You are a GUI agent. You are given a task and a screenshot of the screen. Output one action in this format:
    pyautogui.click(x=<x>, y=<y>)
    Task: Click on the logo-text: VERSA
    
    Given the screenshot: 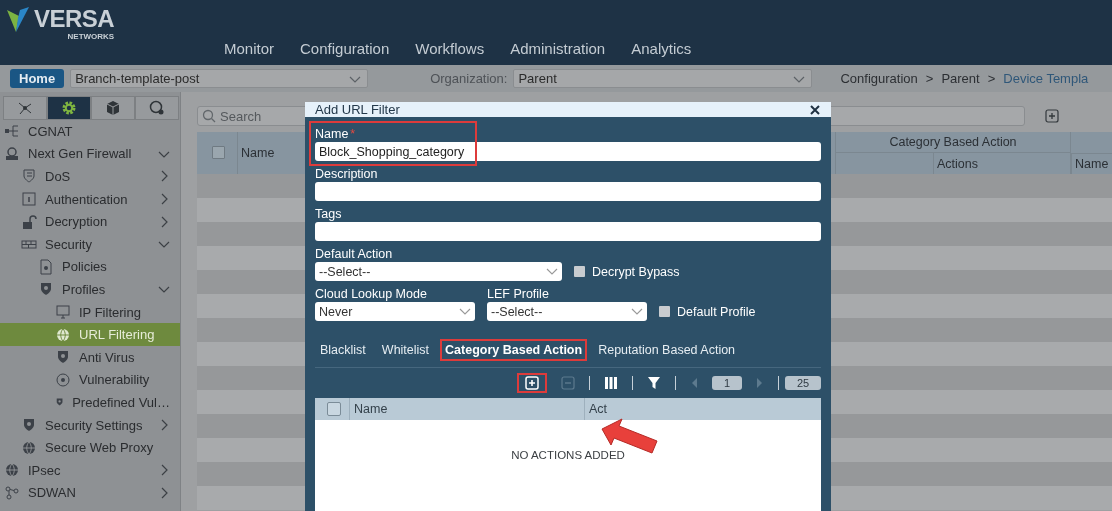 What is the action you would take?
    pyautogui.click(x=74, y=19)
    